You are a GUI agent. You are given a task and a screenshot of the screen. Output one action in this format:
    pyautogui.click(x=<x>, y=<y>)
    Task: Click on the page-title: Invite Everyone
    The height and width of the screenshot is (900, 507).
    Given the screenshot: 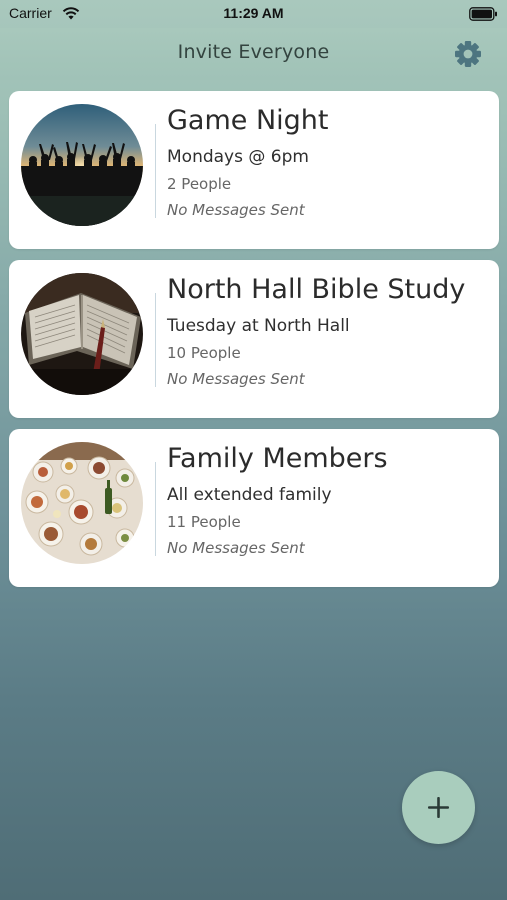 What is the action you would take?
    pyautogui.click(x=253, y=52)
    